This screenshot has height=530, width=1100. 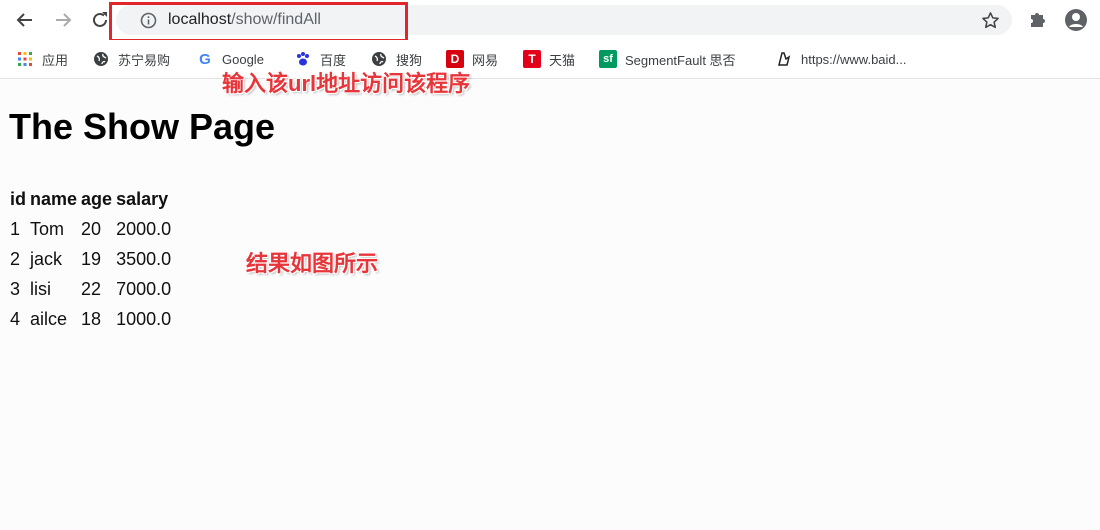 What do you see at coordinates (101, 59) in the screenshot?
I see `globe-icon` at bounding box center [101, 59].